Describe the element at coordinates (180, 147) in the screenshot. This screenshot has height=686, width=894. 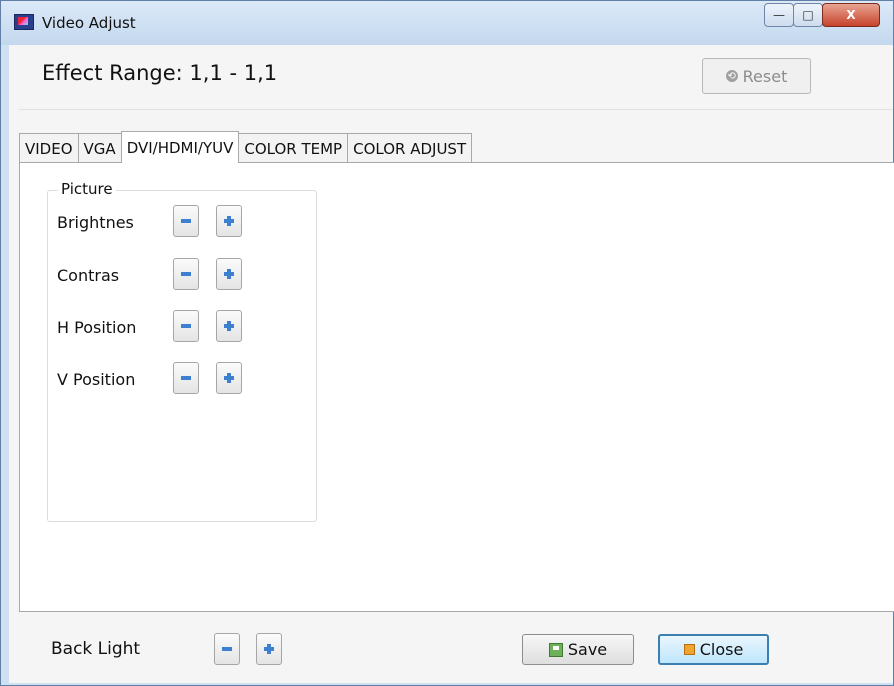
I see `tab-dvi-hdmi-yuv: DVI/HDMI/YUV` at that location.